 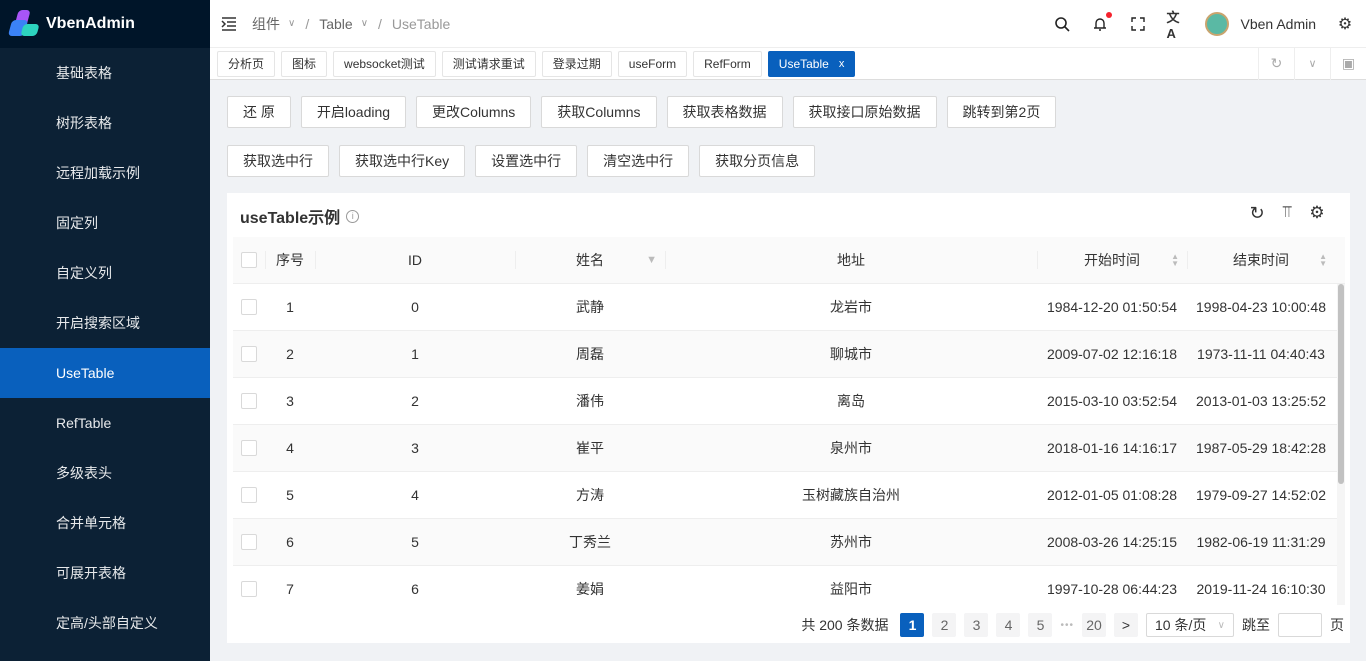 What do you see at coordinates (23, 24) in the screenshot?
I see `logo-icon` at bounding box center [23, 24].